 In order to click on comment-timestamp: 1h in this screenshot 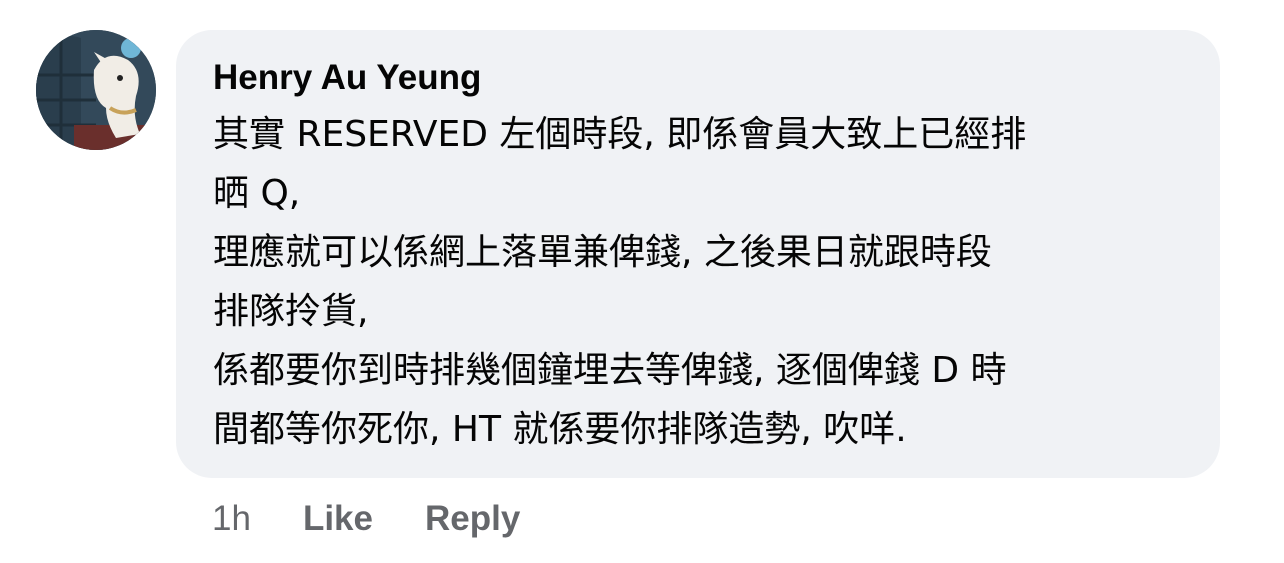, I will do `click(231, 519)`.